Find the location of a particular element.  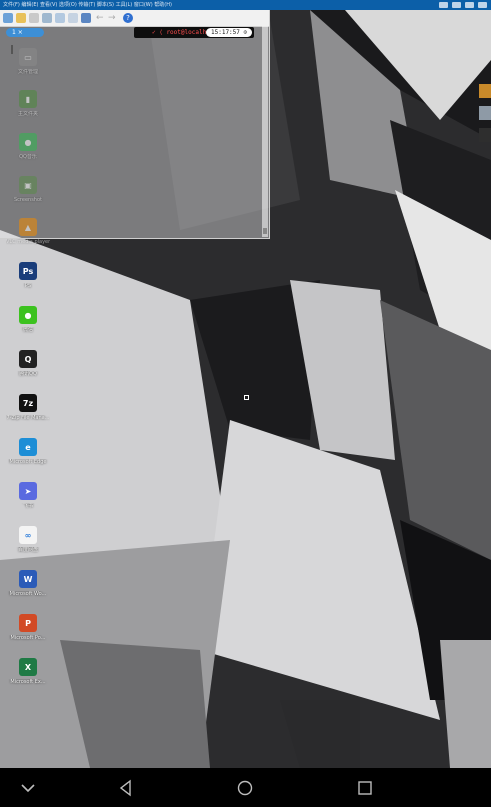

mouse-cursor is located at coordinates (246, 397).